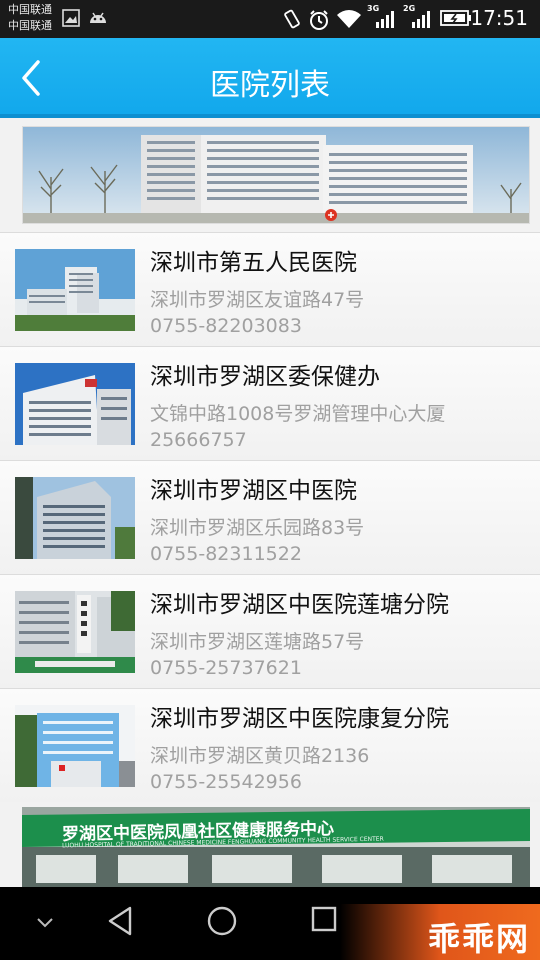 The width and height of the screenshot is (540, 960). What do you see at coordinates (319, 20) in the screenshot?
I see `alarm-icon` at bounding box center [319, 20].